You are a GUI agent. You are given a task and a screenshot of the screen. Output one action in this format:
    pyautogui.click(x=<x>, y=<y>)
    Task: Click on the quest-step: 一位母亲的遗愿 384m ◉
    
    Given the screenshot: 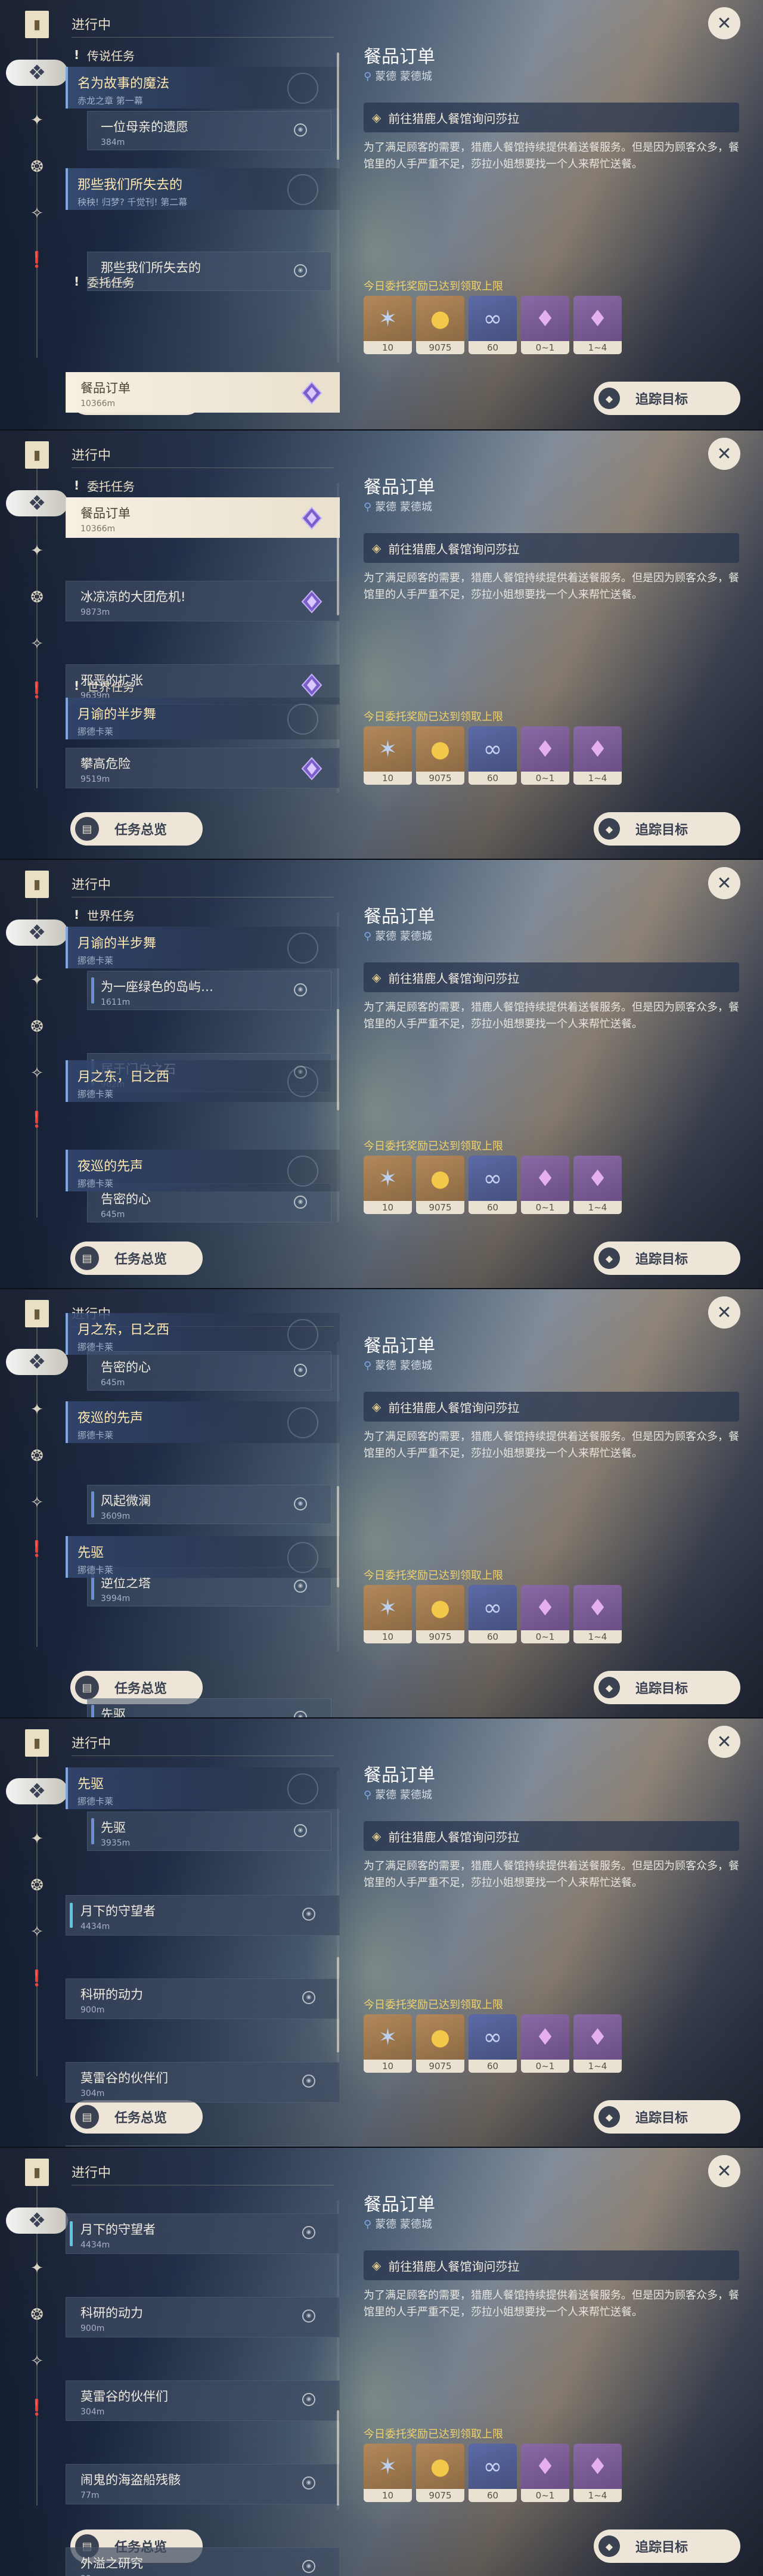 What is the action you would take?
    pyautogui.click(x=209, y=131)
    